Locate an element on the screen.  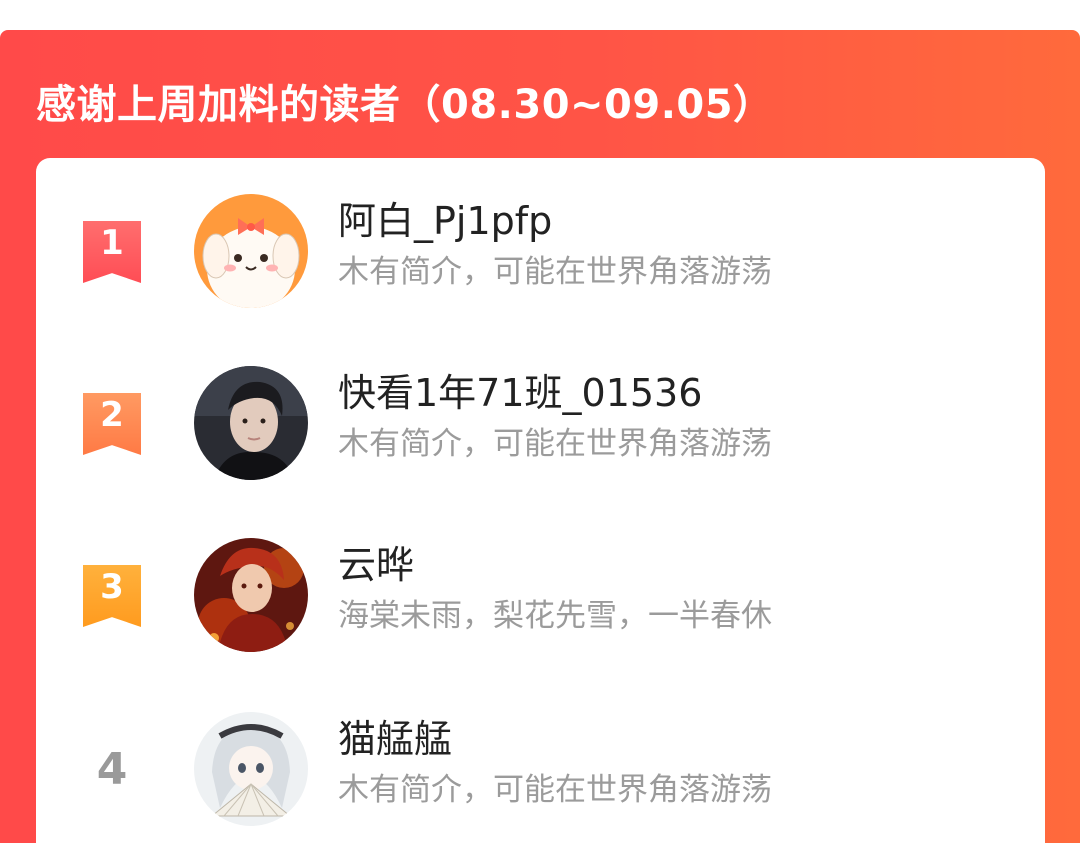
reader-name: 快看1年71班_01536 is located at coordinates (520, 393).